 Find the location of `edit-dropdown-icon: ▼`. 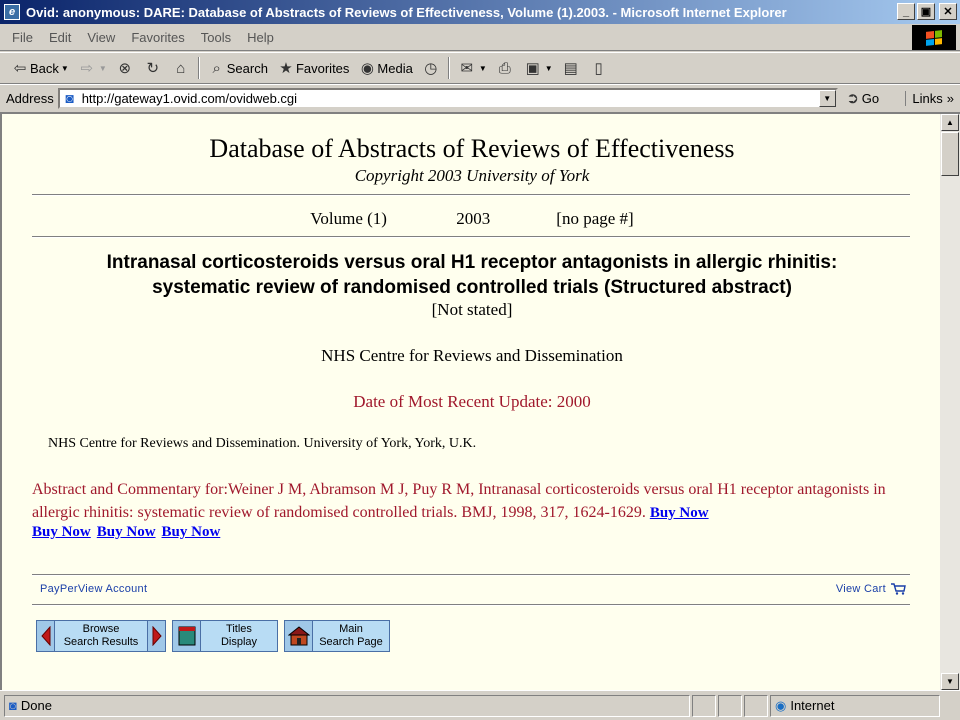

edit-dropdown-icon: ▼ is located at coordinates (549, 68).